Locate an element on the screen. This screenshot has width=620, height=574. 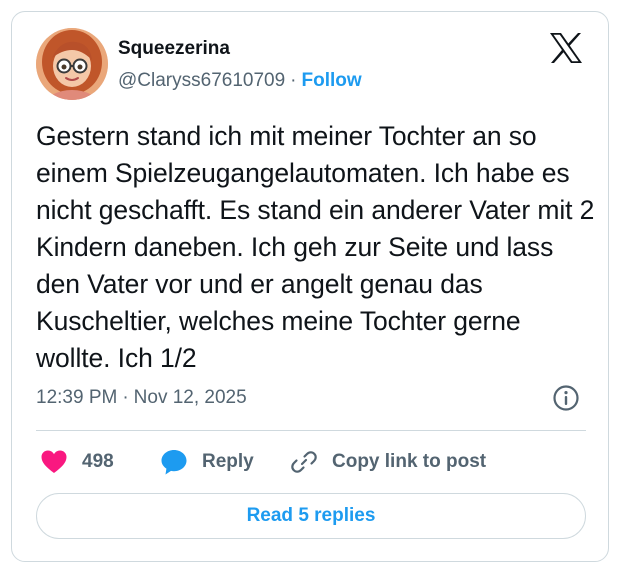
reply-bubble-icon is located at coordinates (174, 462).